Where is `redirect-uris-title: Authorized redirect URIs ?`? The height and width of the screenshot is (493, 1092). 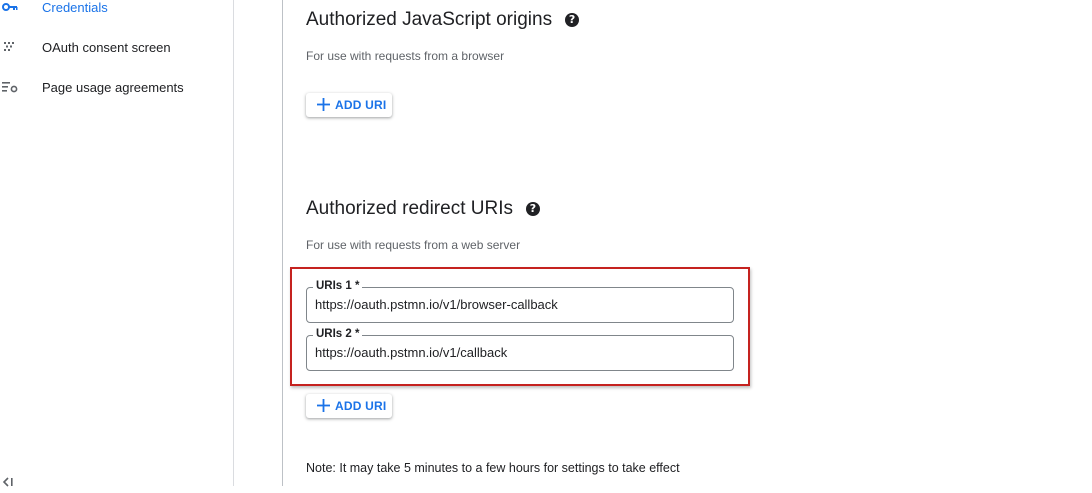
redirect-uris-title: Authorized redirect URIs ? is located at coordinates (423, 209).